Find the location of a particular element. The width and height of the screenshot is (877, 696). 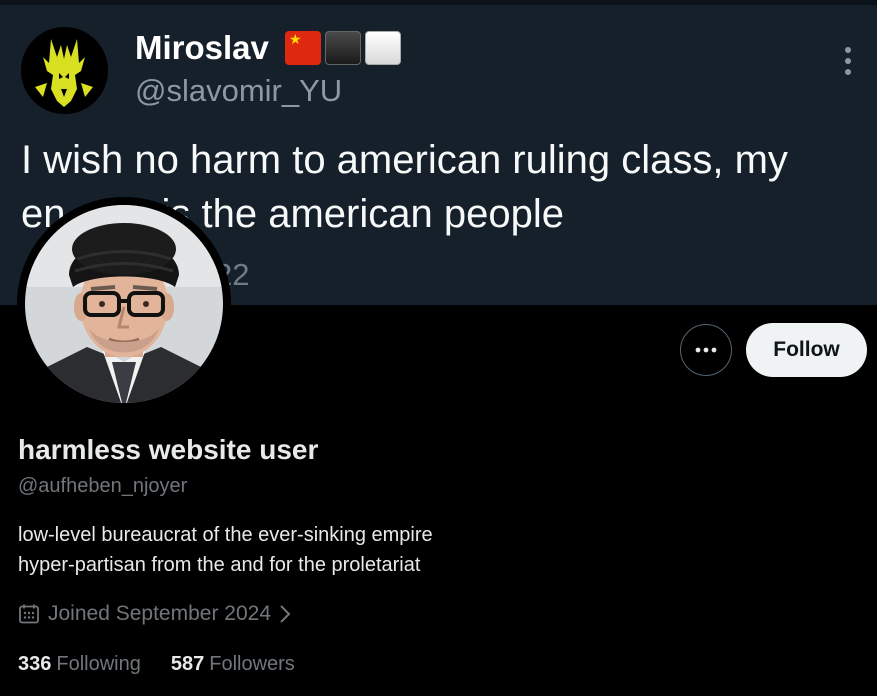

profile-avatar is located at coordinates (124, 304).